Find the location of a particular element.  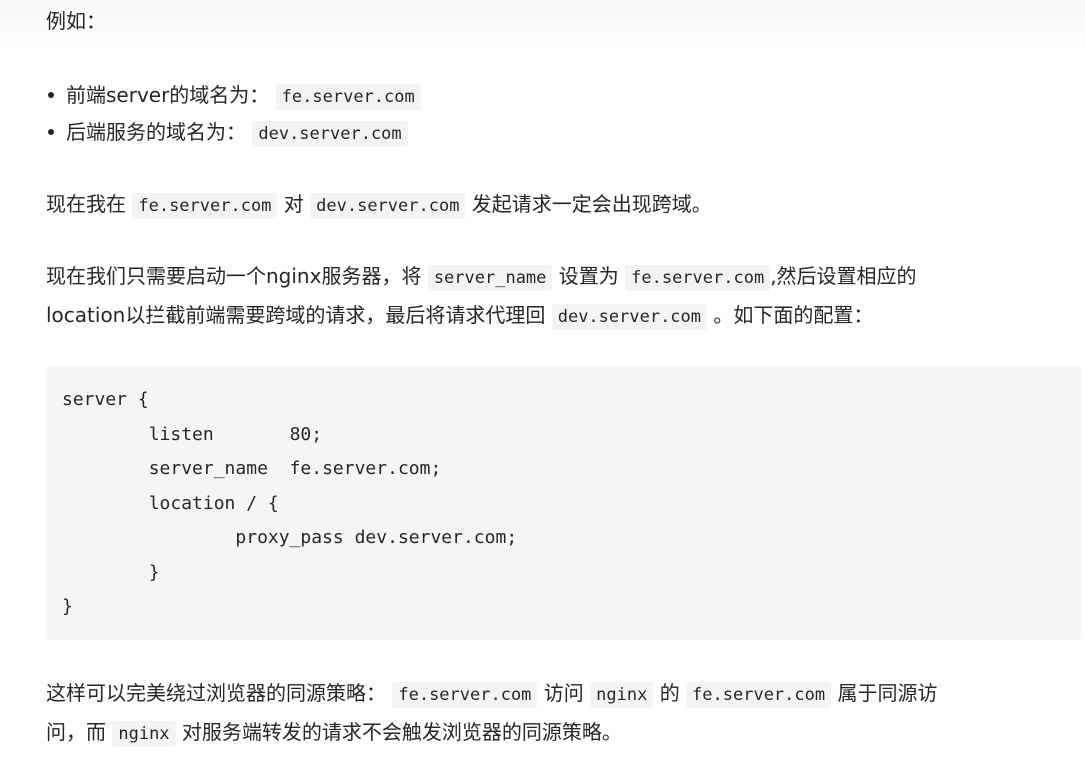

text: 对 is located at coordinates (293, 204).